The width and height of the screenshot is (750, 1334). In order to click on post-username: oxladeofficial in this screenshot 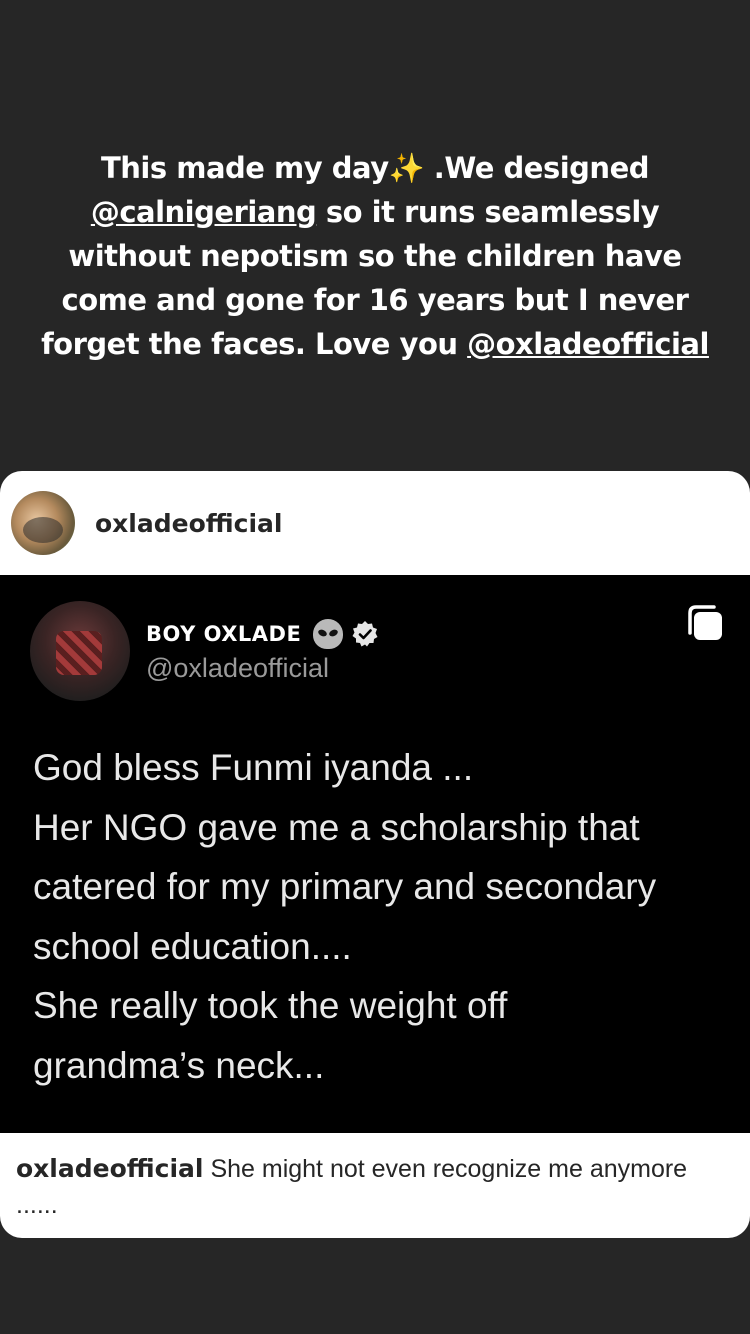, I will do `click(188, 523)`.